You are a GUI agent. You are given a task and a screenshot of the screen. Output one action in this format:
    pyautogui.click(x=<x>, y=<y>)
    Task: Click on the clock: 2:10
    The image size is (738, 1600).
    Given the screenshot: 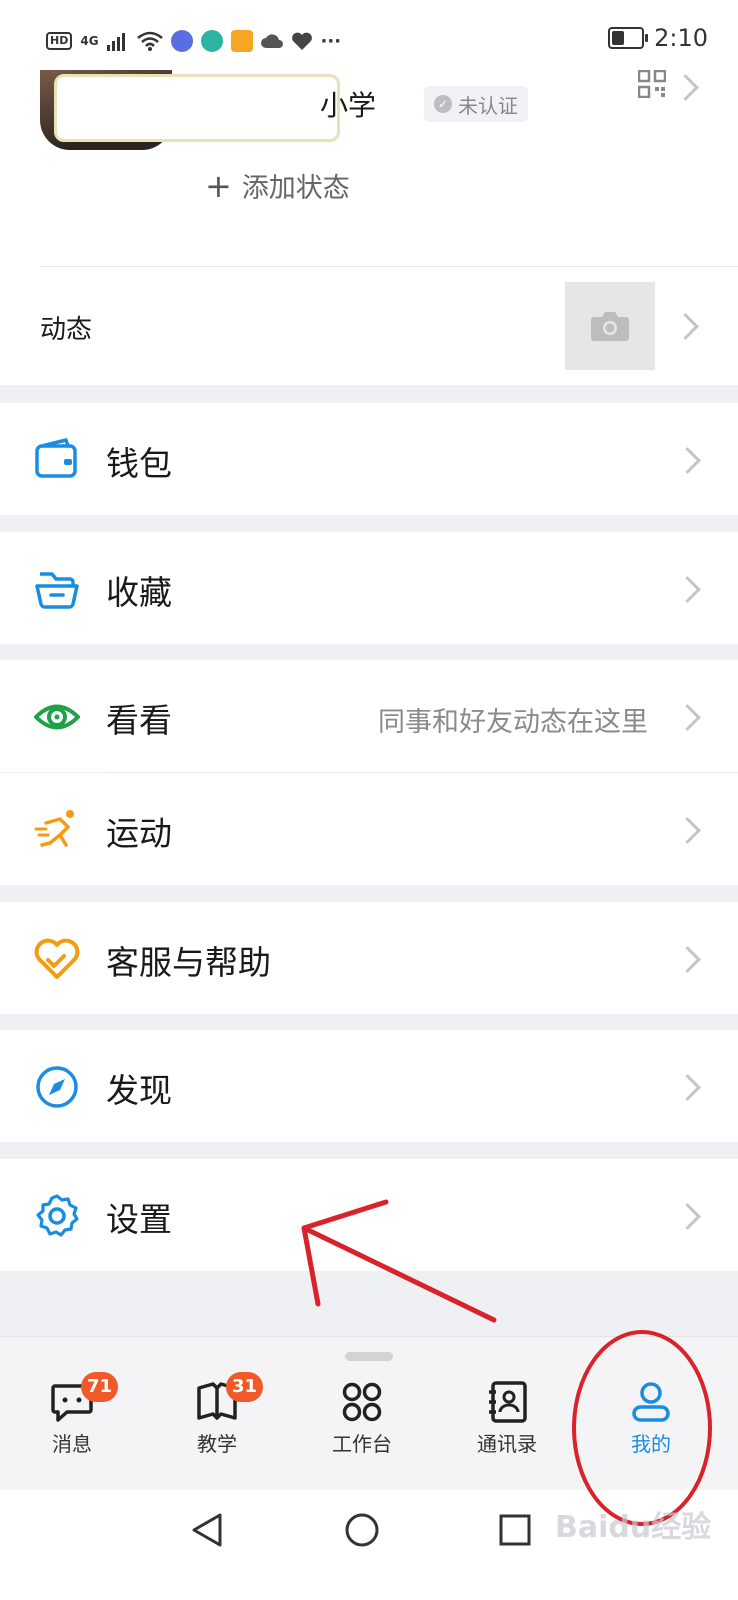 What is the action you would take?
    pyautogui.click(x=681, y=38)
    